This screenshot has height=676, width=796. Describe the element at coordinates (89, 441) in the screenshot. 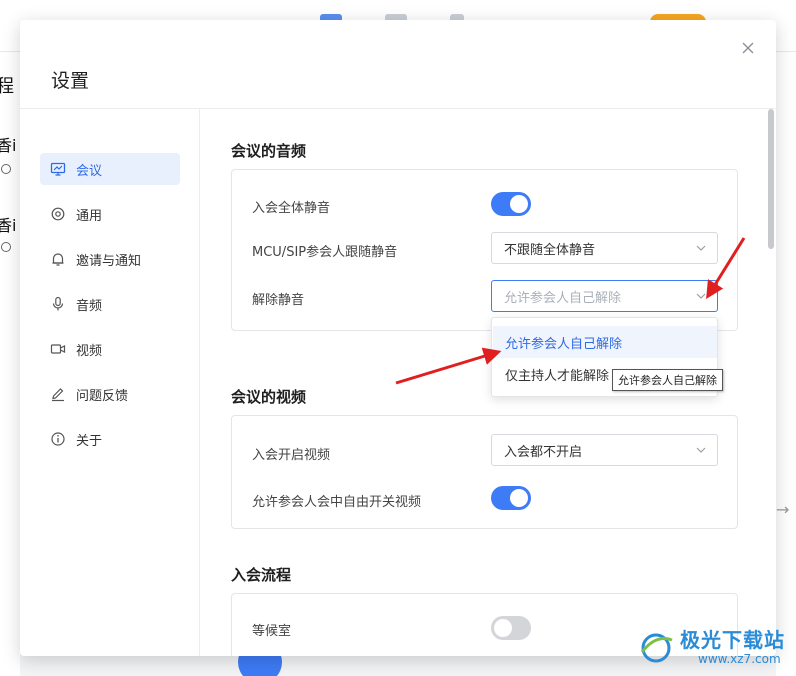

I see `sidebar-item-label: 关于` at that location.